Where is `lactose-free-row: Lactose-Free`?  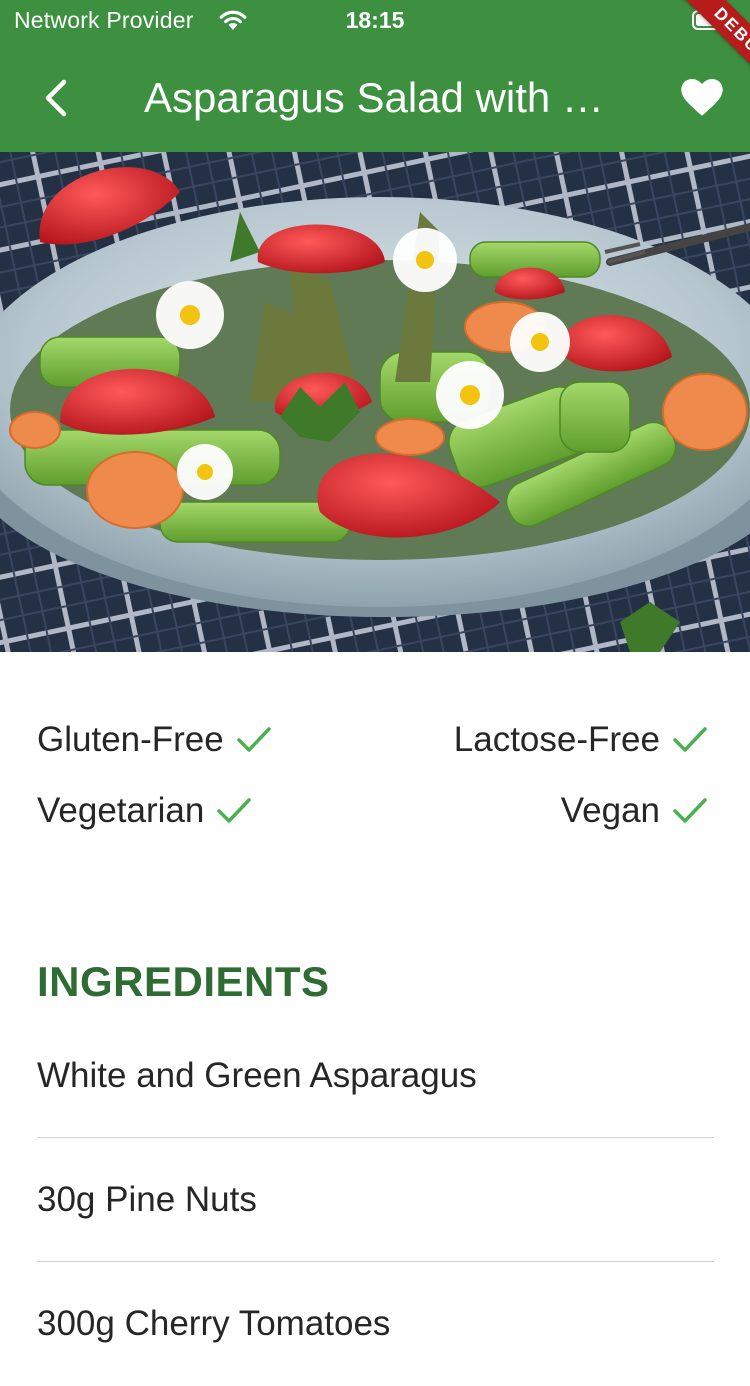
lactose-free-row: Lactose-Free is located at coordinates (581, 740).